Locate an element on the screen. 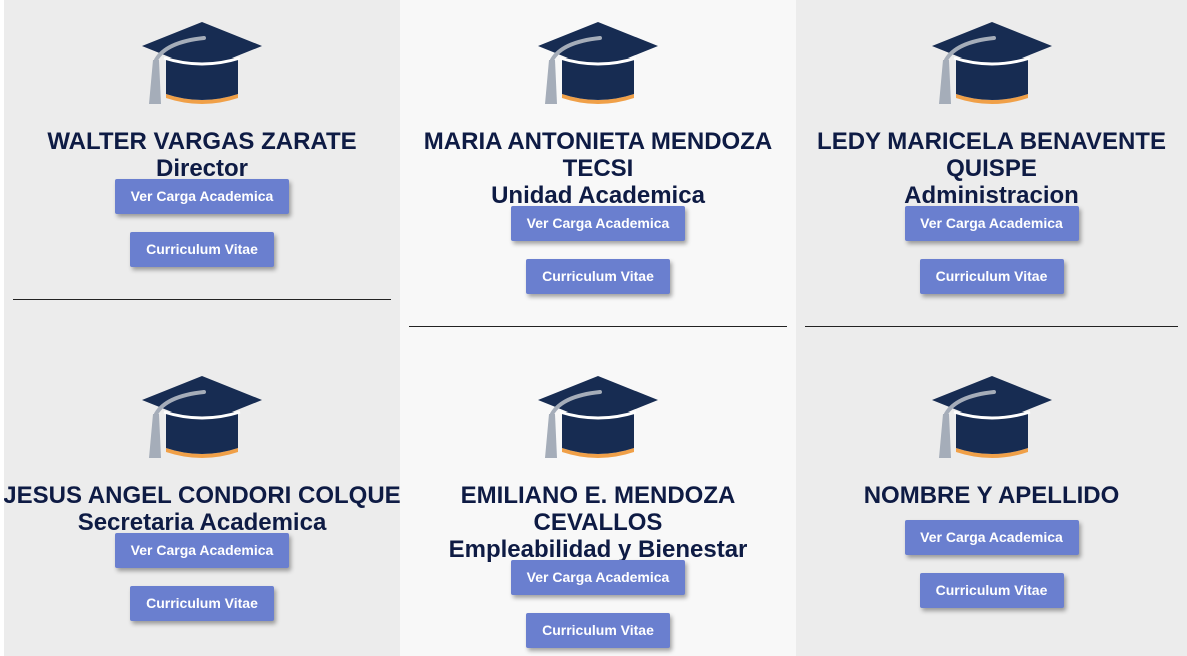 This screenshot has height=656, width=1187. staff-role: Secretaria Academica is located at coordinates (202, 522).